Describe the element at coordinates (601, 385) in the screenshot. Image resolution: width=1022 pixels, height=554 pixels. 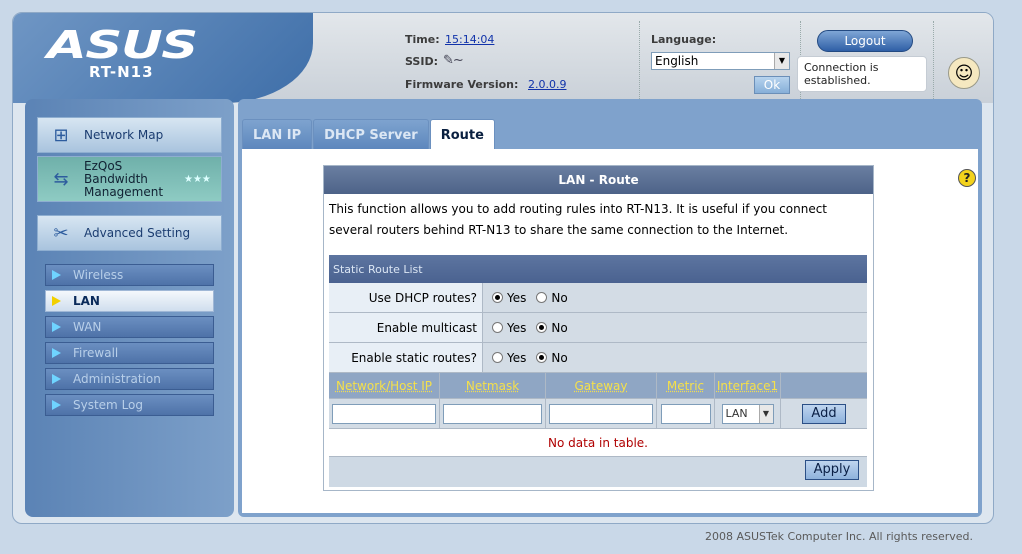
I see `column-gateway: Gateway` at that location.